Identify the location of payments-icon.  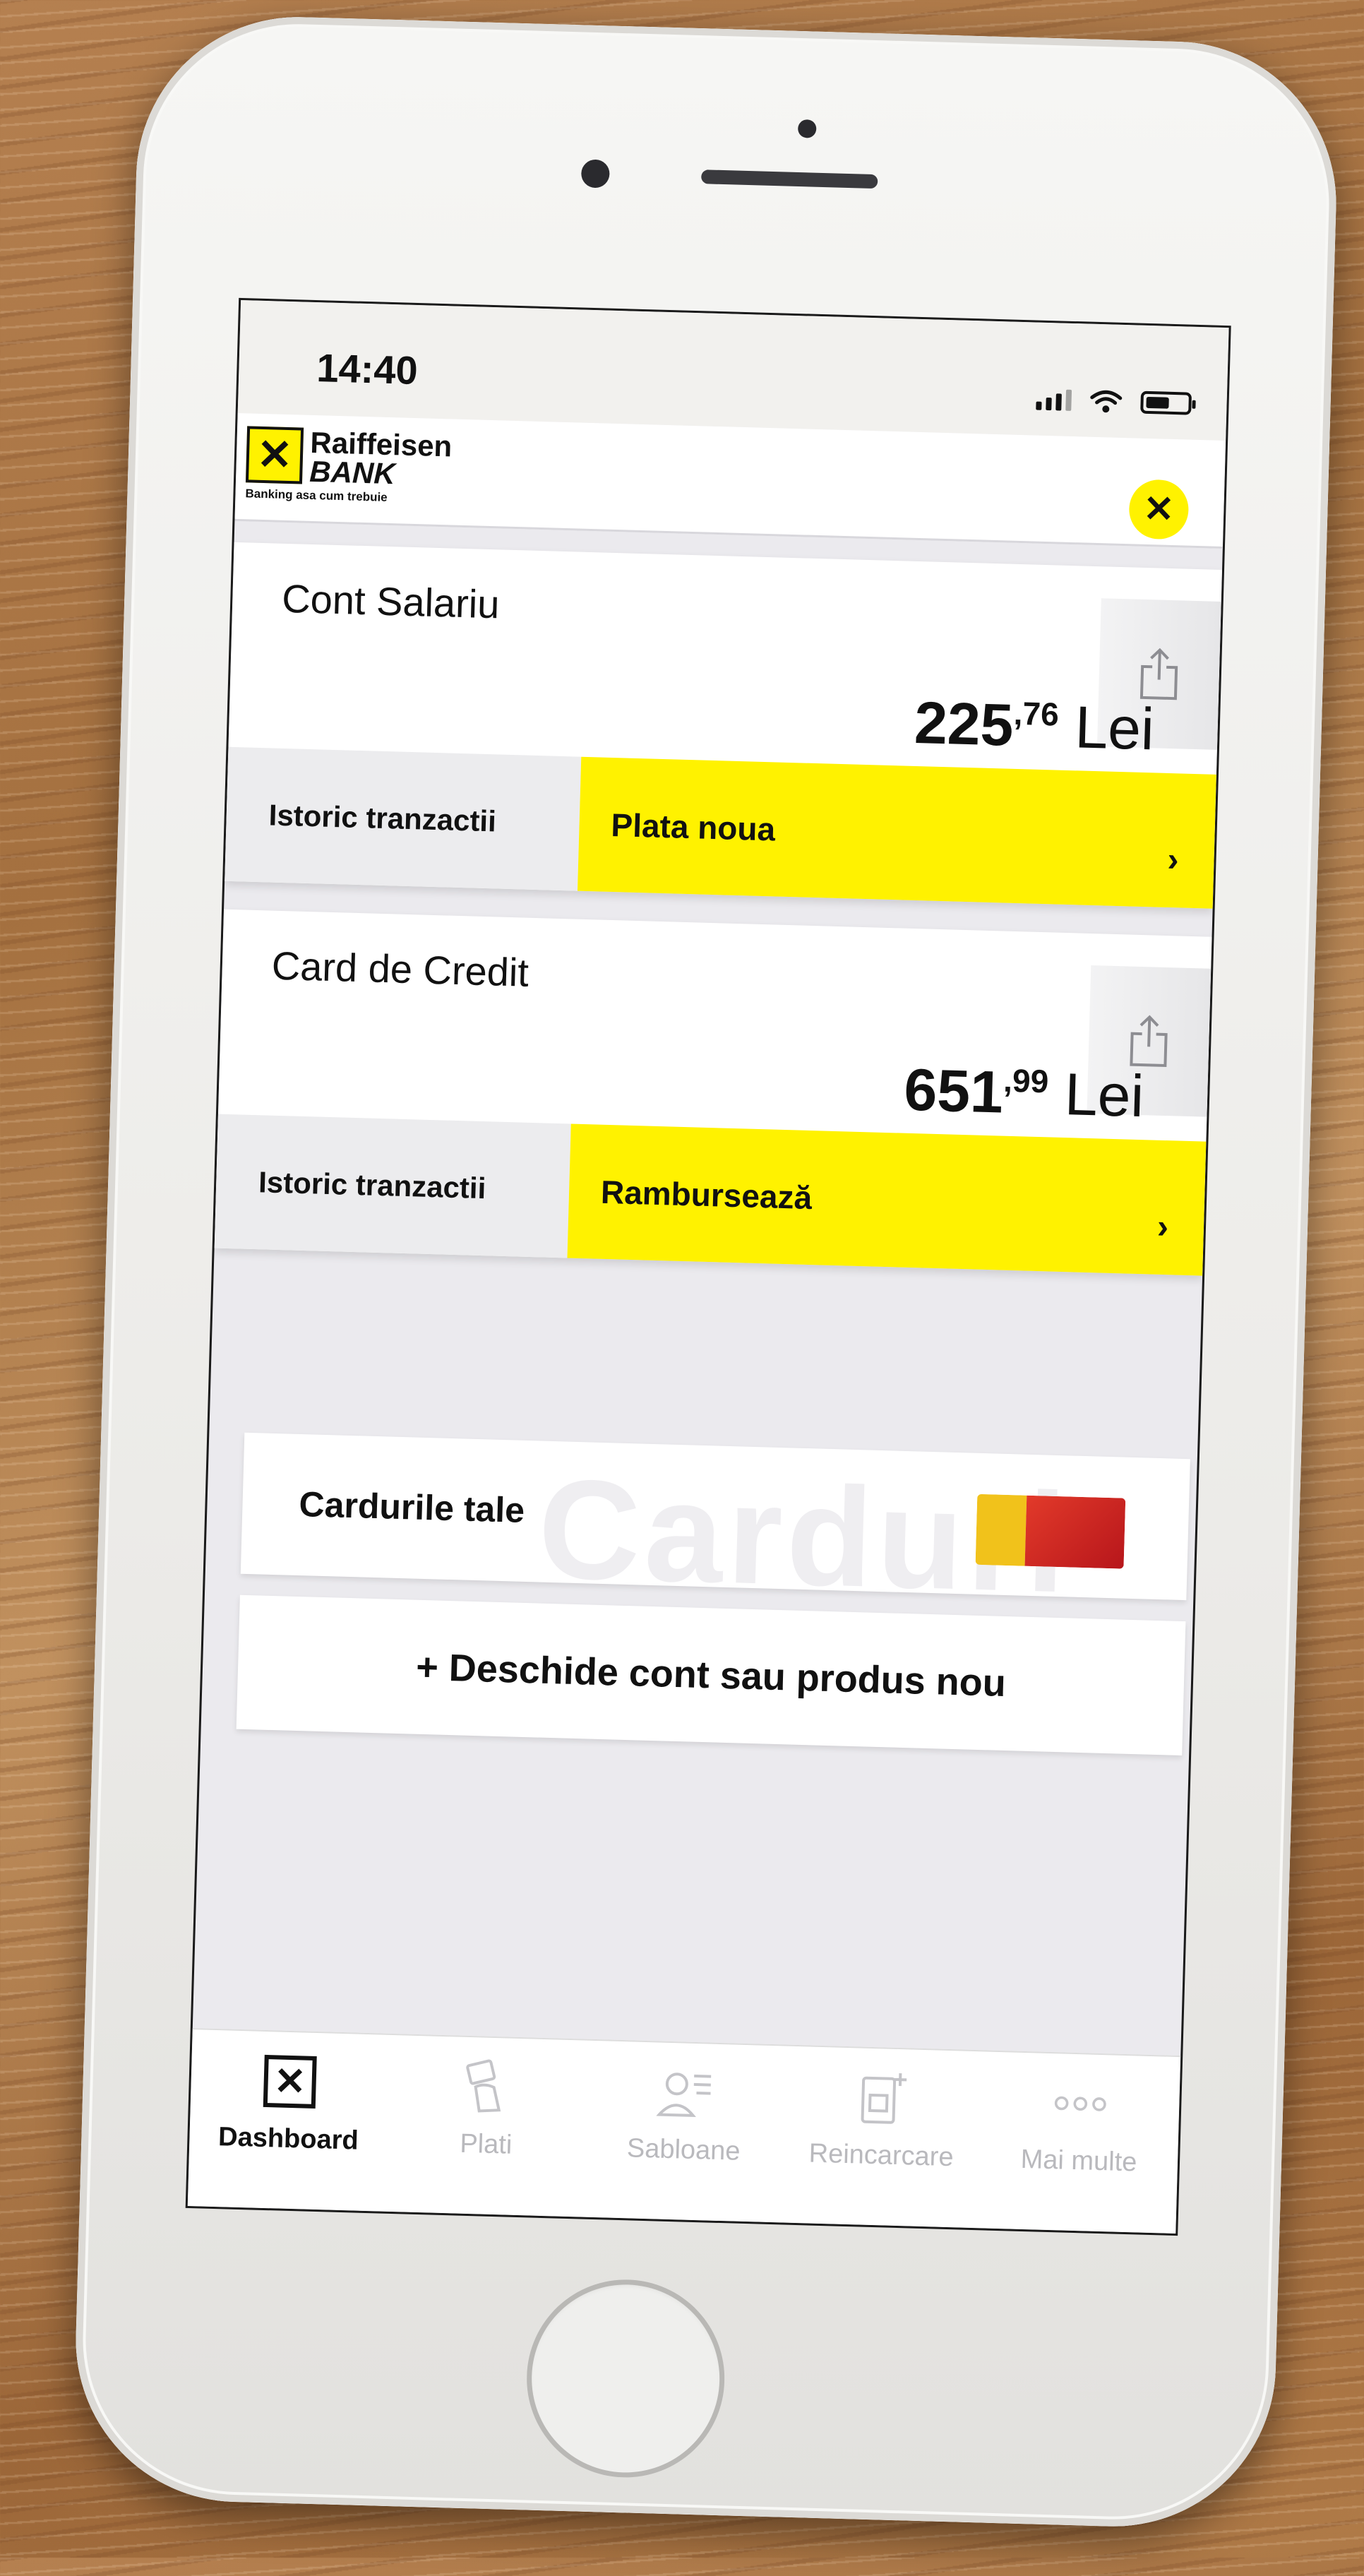
(483, 2086).